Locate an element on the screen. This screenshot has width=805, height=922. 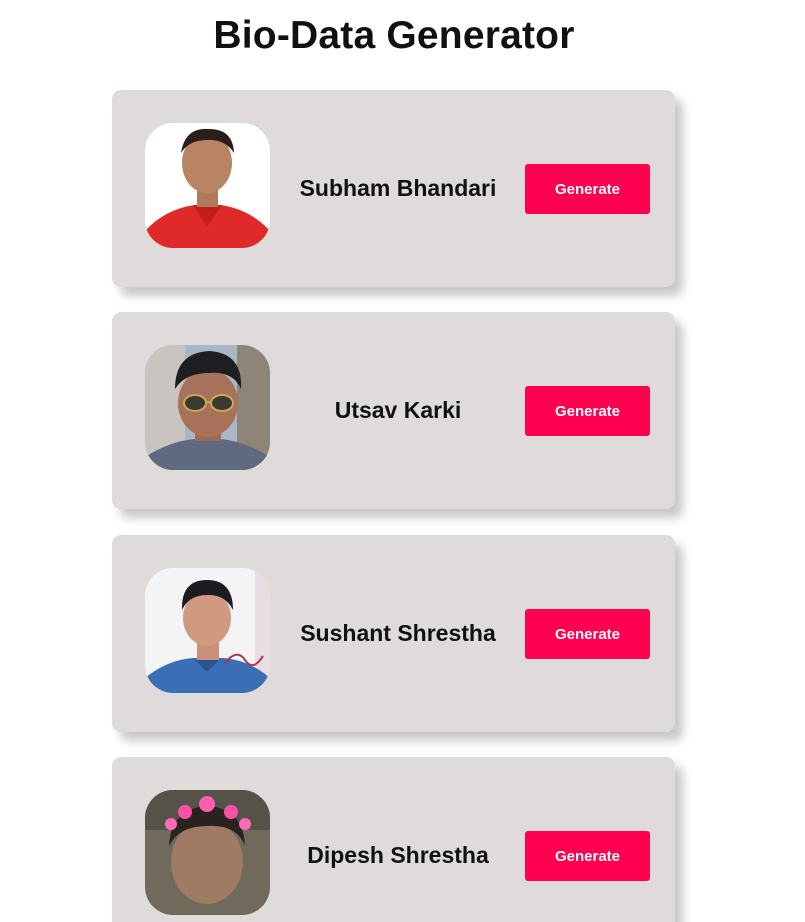
profile-card: Dipesh Shrestha Generate is located at coordinates (393, 839).